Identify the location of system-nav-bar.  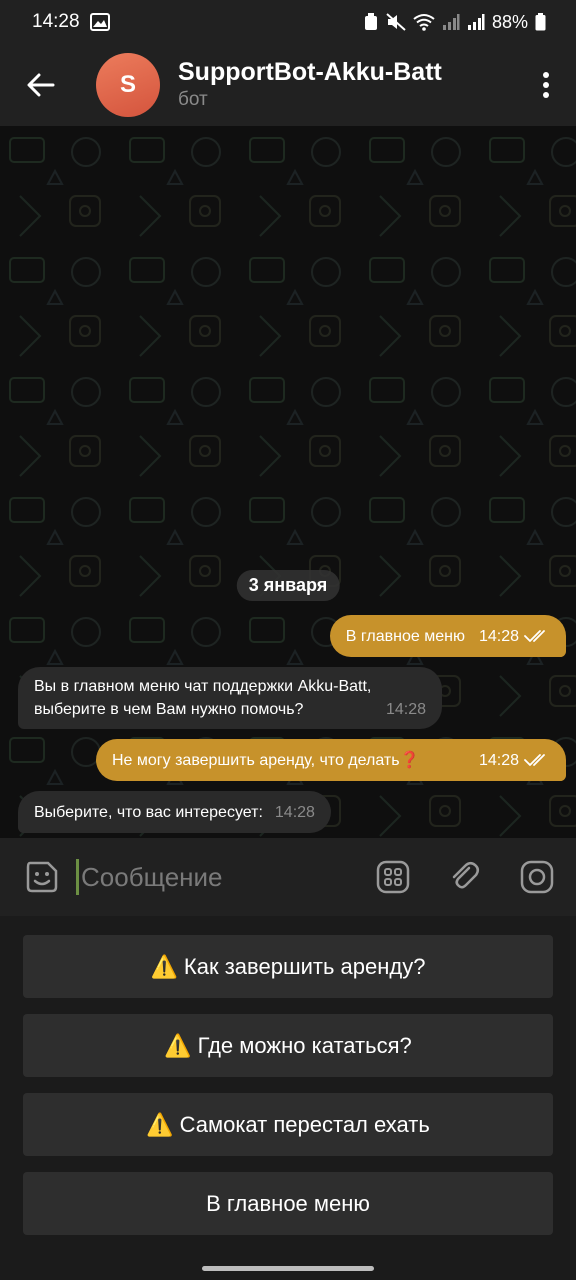
(288, 1269).